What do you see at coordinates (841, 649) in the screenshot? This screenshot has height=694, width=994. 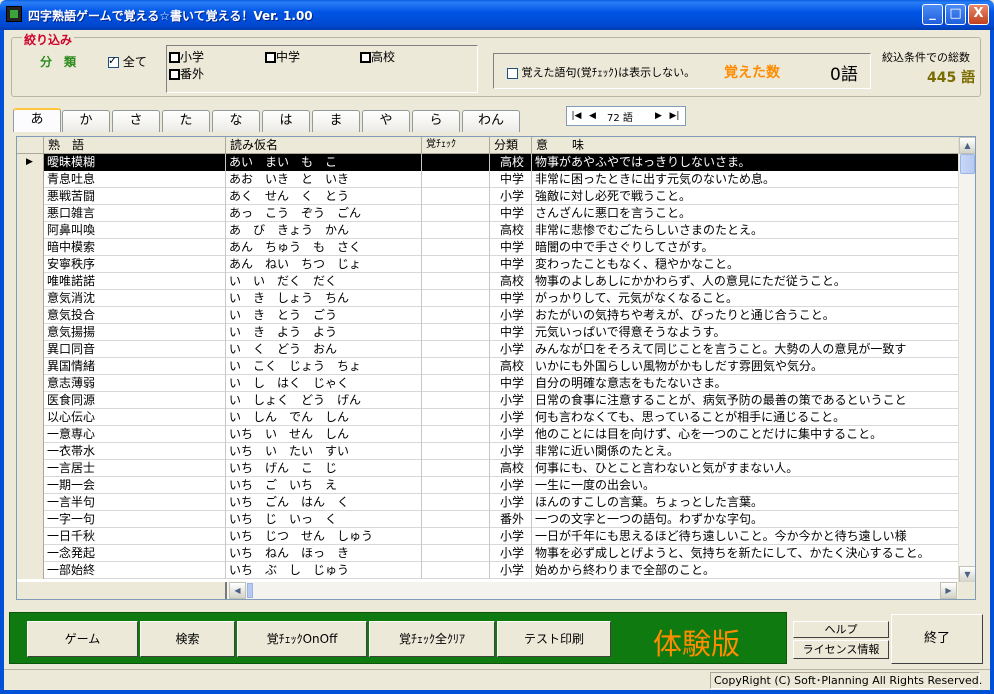 I see `license-button: ライセンス情報` at bounding box center [841, 649].